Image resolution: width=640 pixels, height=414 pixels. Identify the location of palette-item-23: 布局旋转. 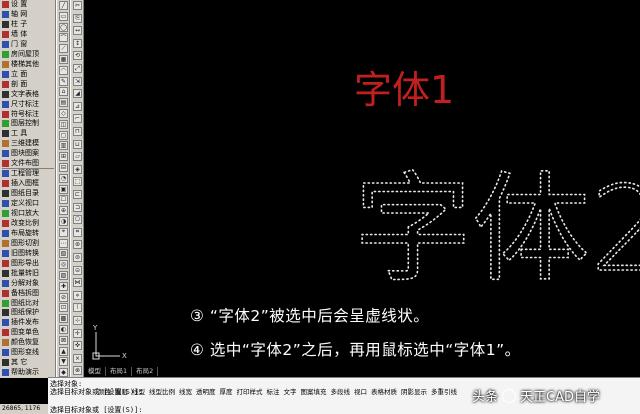
(28, 233).